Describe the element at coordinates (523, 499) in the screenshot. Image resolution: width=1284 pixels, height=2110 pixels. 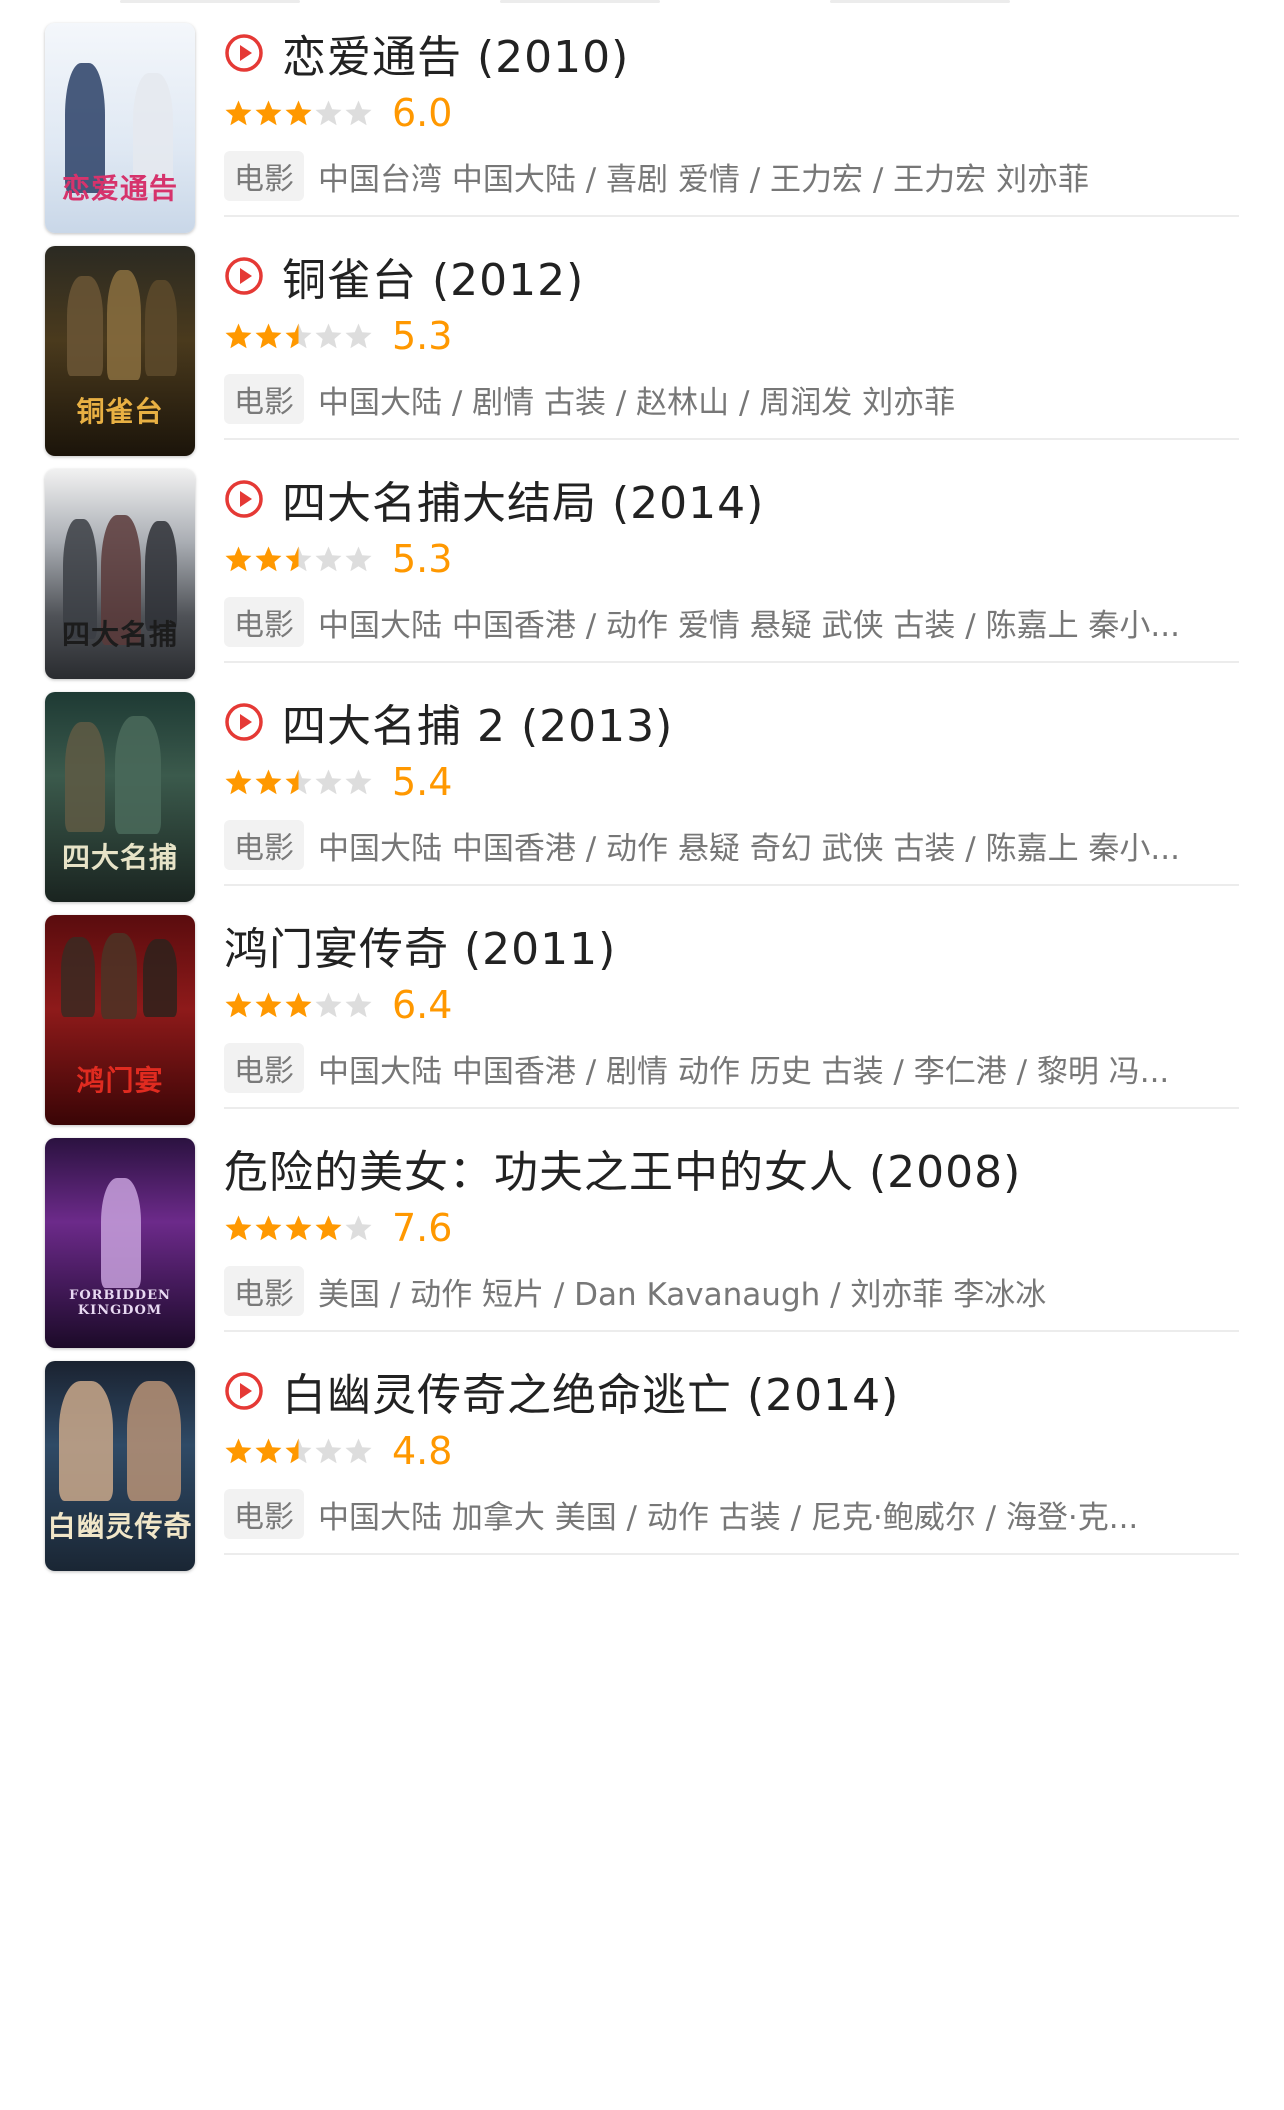
I see `movie-title: 四大名捕大结局 (2014)` at that location.